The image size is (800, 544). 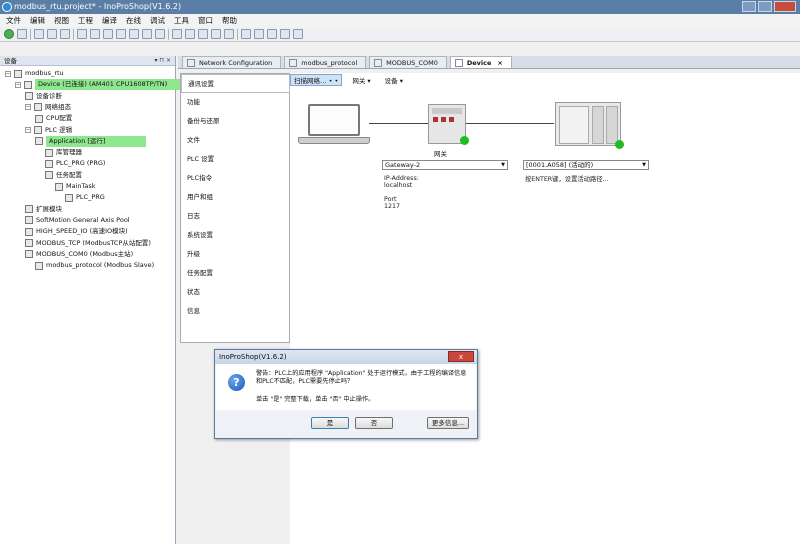 I want to click on nav-upgrade: 升级, so click(x=235, y=254).